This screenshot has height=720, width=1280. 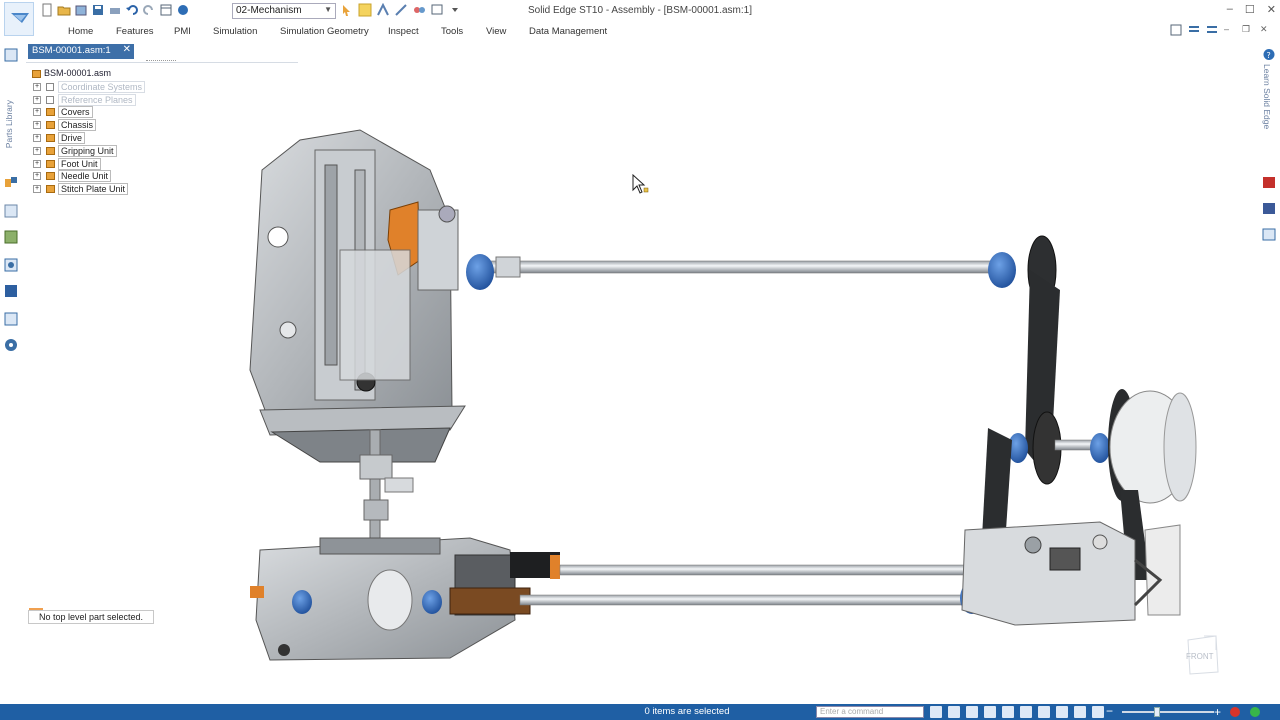 What do you see at coordinates (357, 296) in the screenshot?
I see `upper-head-assembly` at bounding box center [357, 296].